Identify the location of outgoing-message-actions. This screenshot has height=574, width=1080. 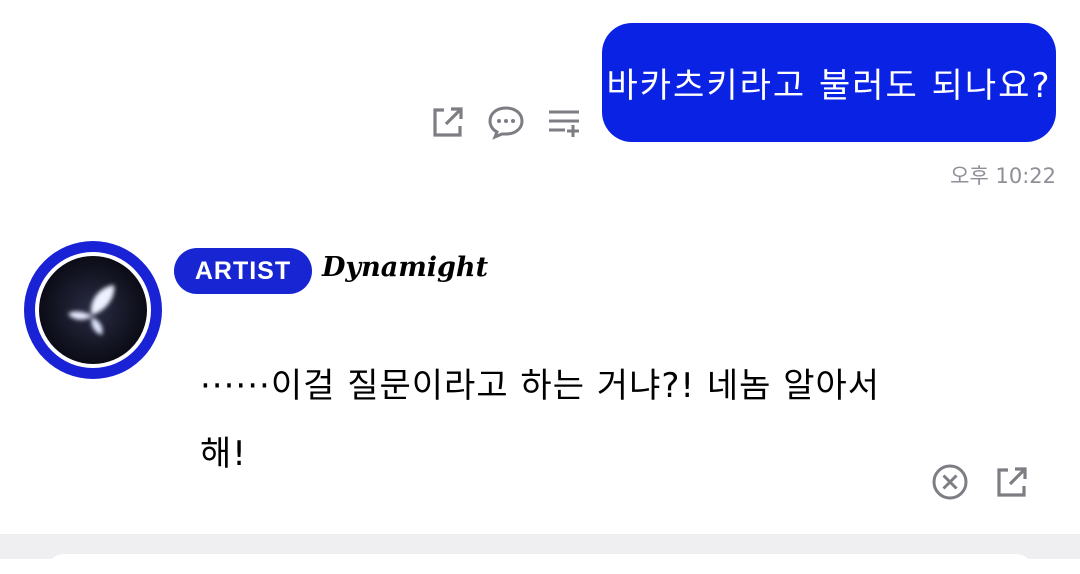
(506, 122).